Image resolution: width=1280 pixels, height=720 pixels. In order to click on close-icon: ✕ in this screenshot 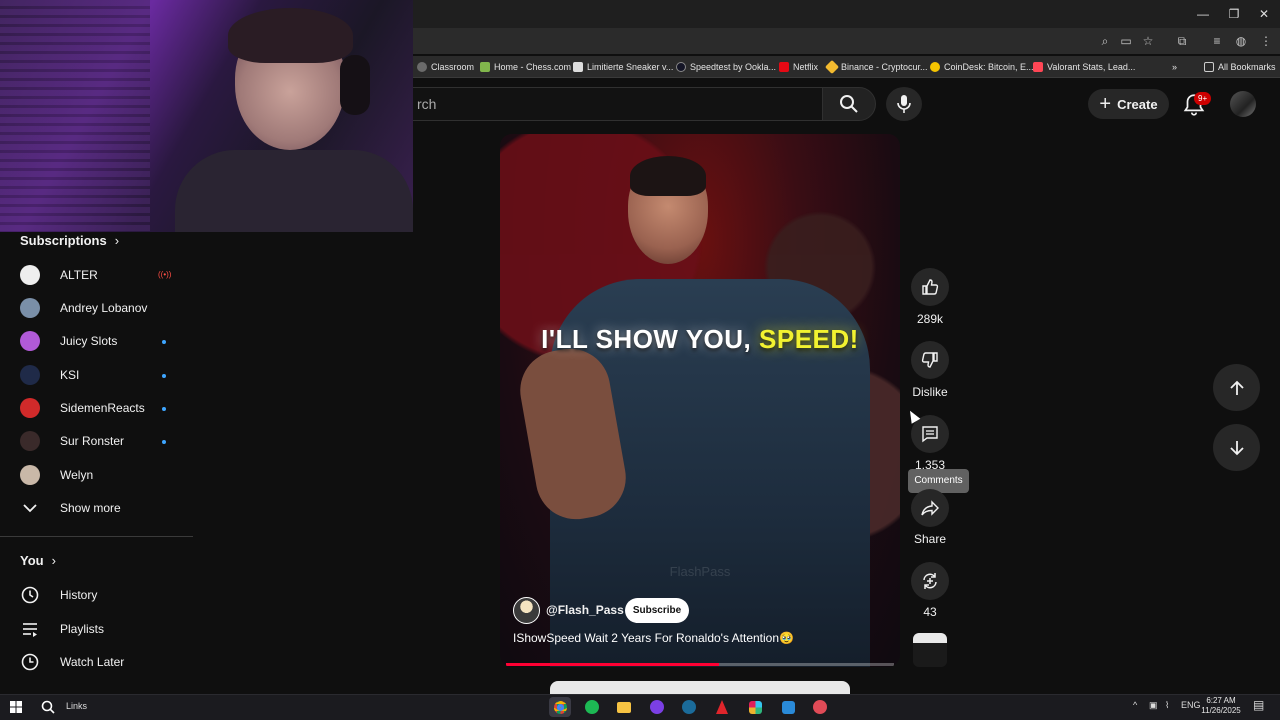, I will do `click(1264, 14)`.